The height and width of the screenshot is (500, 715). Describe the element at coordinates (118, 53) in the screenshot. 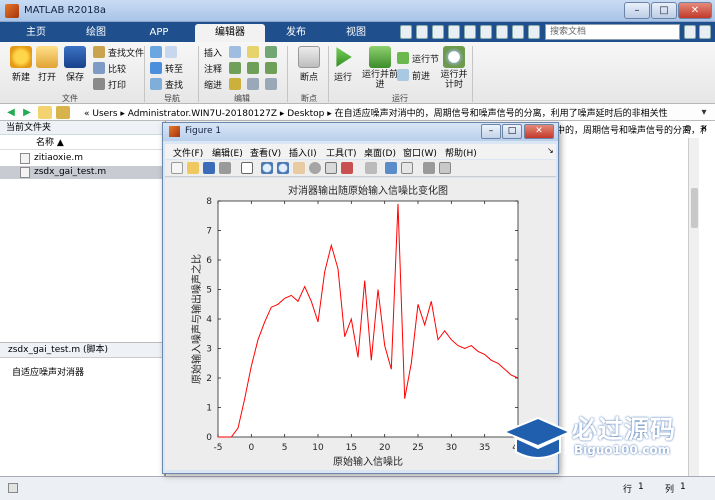

I see `find-files-button: 查找文件` at that location.